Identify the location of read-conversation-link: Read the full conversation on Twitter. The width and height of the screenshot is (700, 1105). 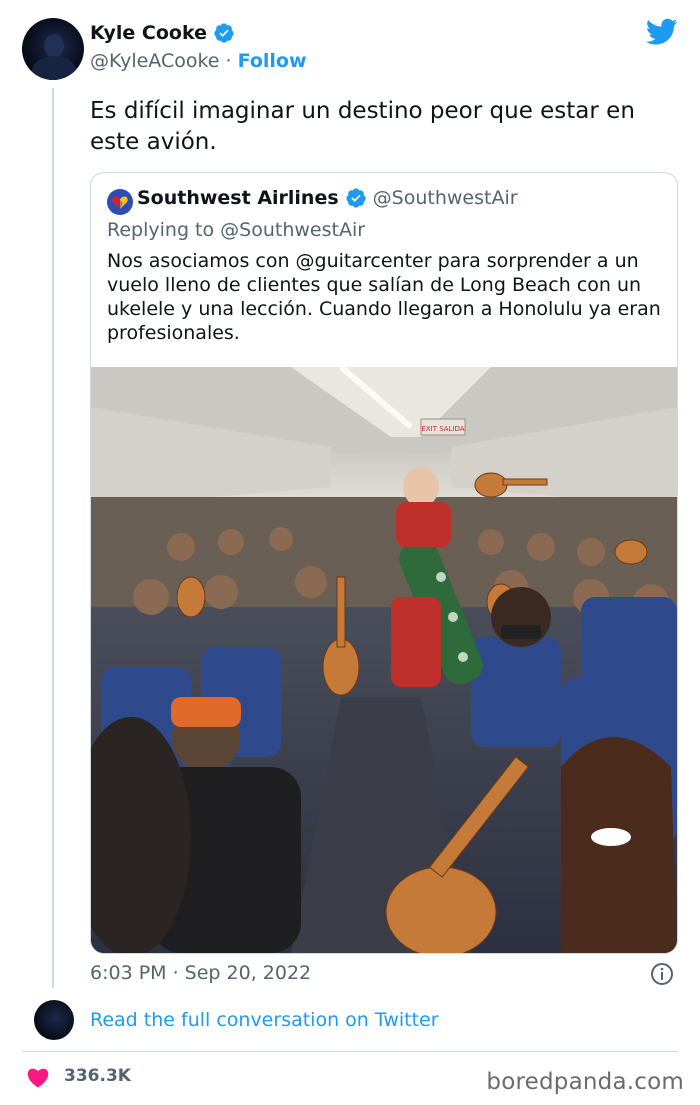
(264, 1020).